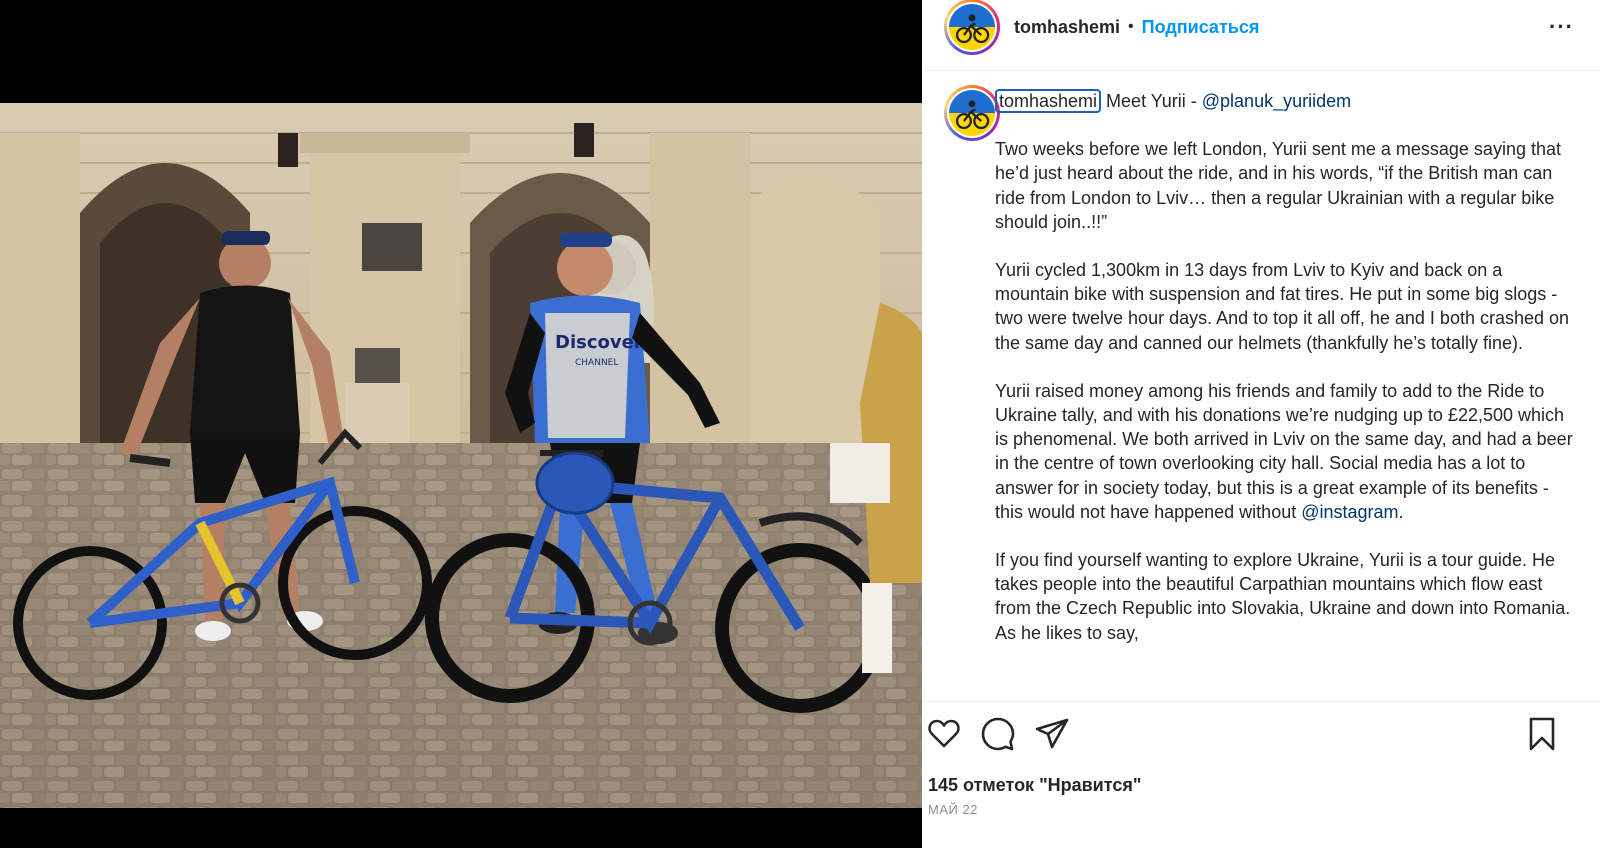 The width and height of the screenshot is (1600, 848). I want to click on caption-paragraph-end: ., so click(1401, 511).